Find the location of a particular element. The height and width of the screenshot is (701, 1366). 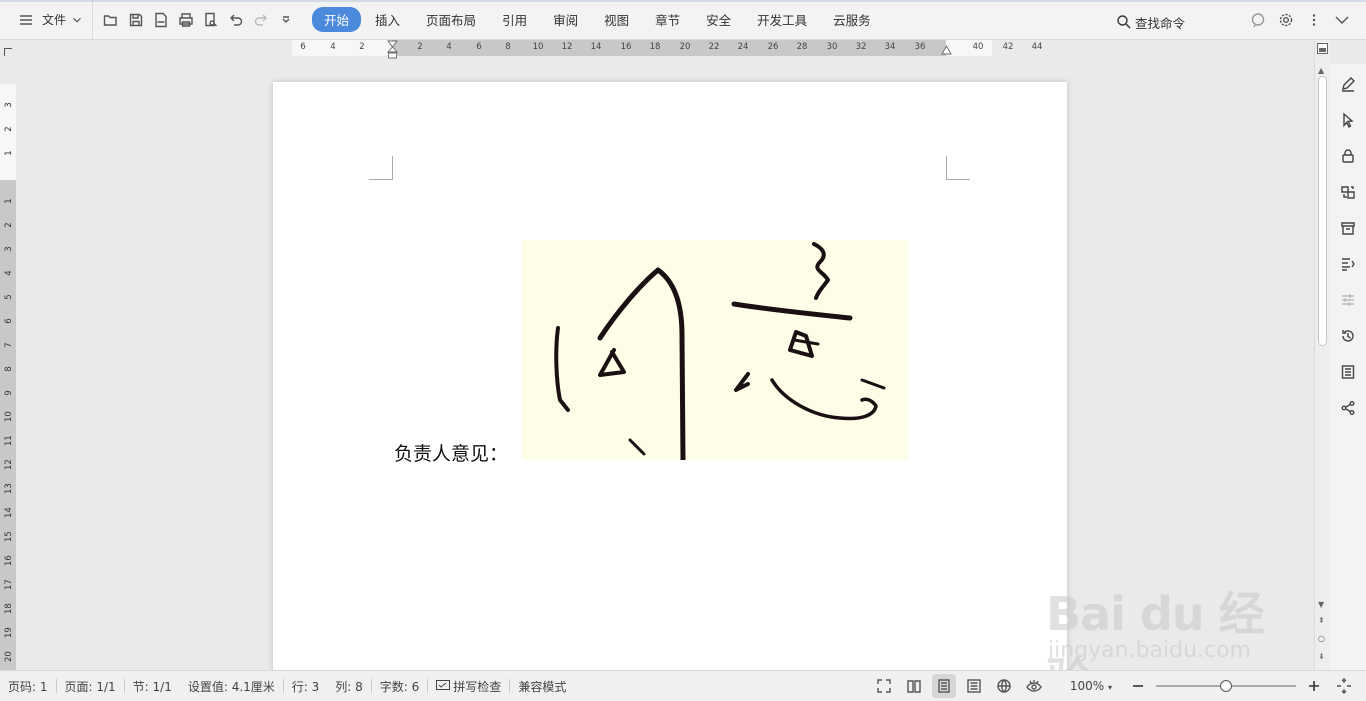

history-clock-icon is located at coordinates (1348, 336).